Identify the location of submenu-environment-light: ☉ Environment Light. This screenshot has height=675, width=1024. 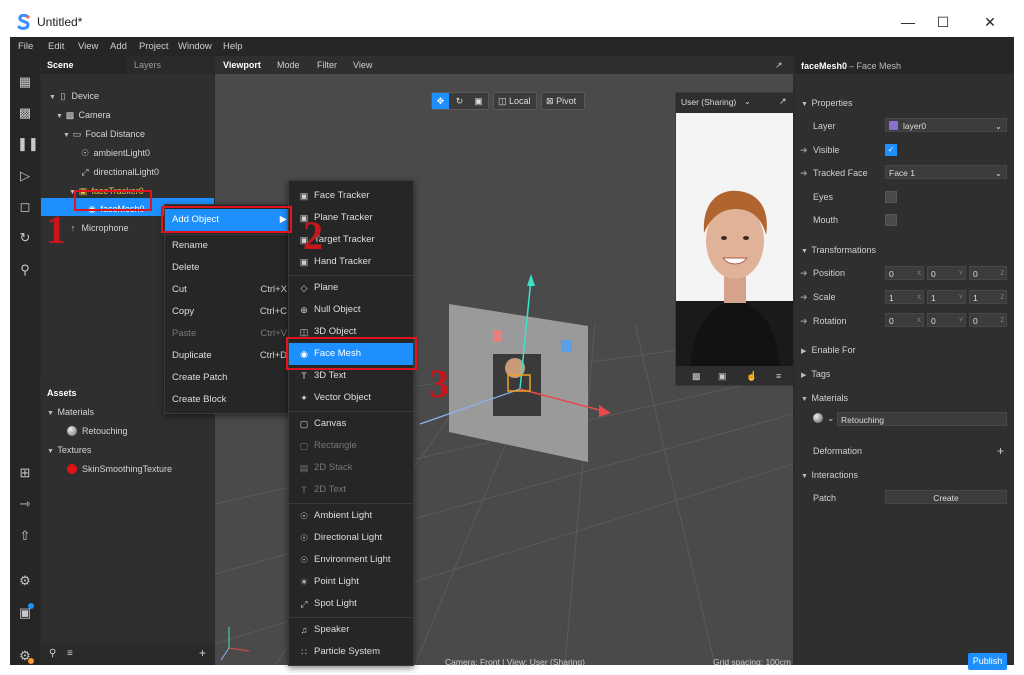
(351, 560).